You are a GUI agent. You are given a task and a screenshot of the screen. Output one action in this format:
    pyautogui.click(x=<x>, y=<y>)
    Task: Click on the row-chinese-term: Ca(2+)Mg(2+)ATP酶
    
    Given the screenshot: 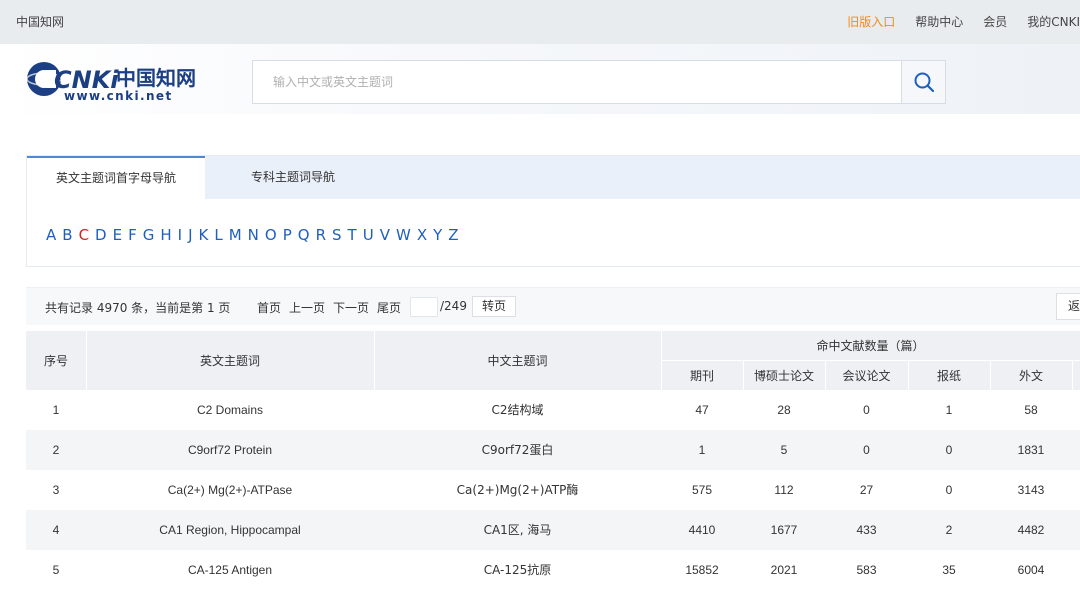 What is the action you would take?
    pyautogui.click(x=517, y=490)
    